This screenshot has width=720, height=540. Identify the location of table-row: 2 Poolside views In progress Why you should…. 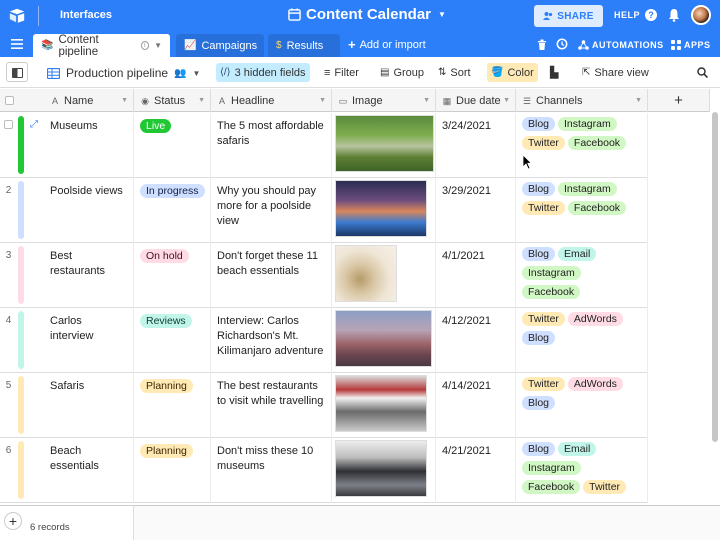
(324, 210).